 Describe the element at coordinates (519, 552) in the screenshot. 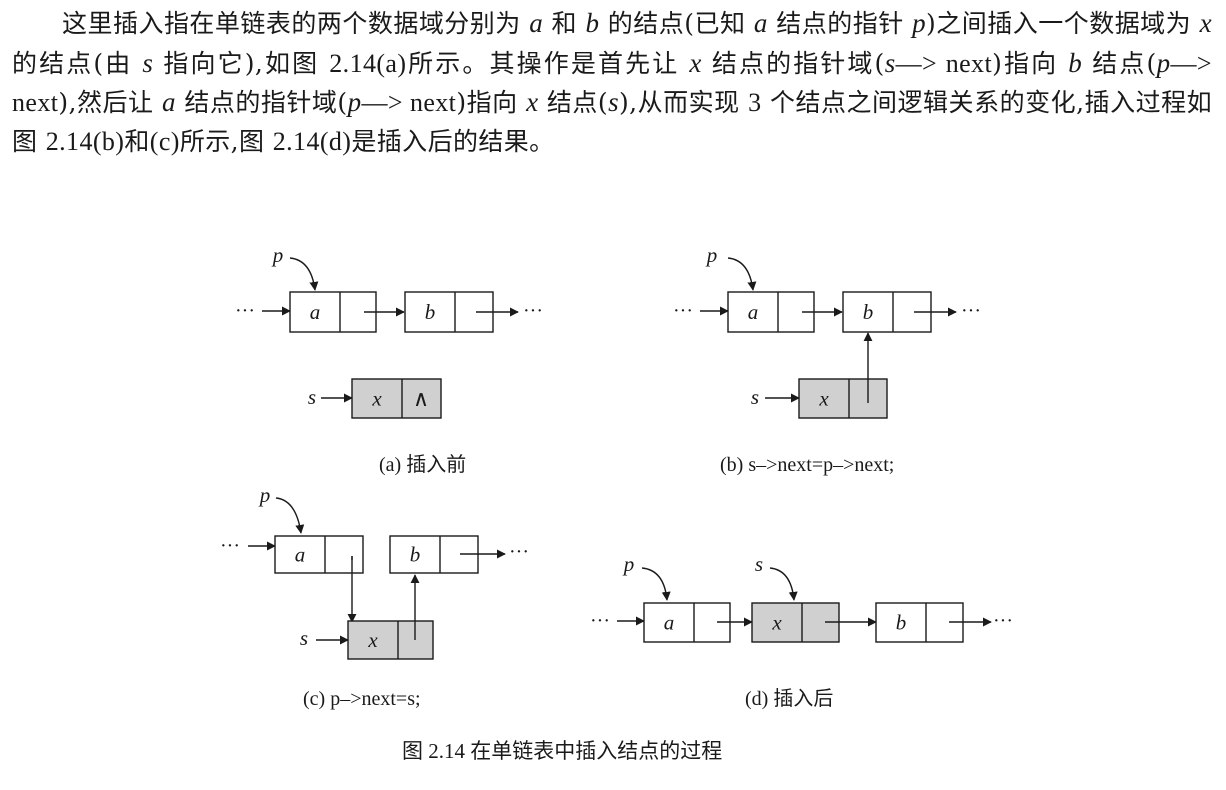

I see `ellipsis-right-c: ···` at that location.